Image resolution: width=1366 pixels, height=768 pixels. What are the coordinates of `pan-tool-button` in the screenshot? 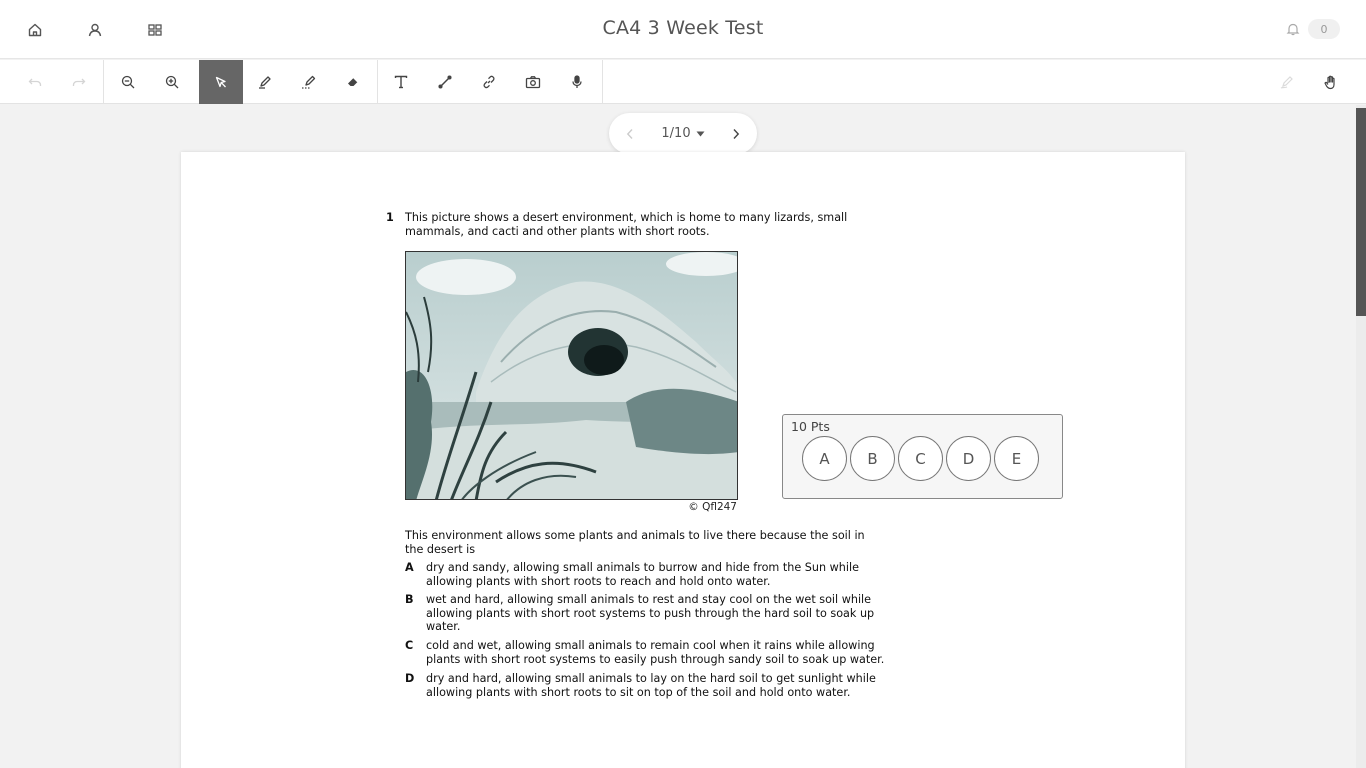 It's located at (1331, 82).